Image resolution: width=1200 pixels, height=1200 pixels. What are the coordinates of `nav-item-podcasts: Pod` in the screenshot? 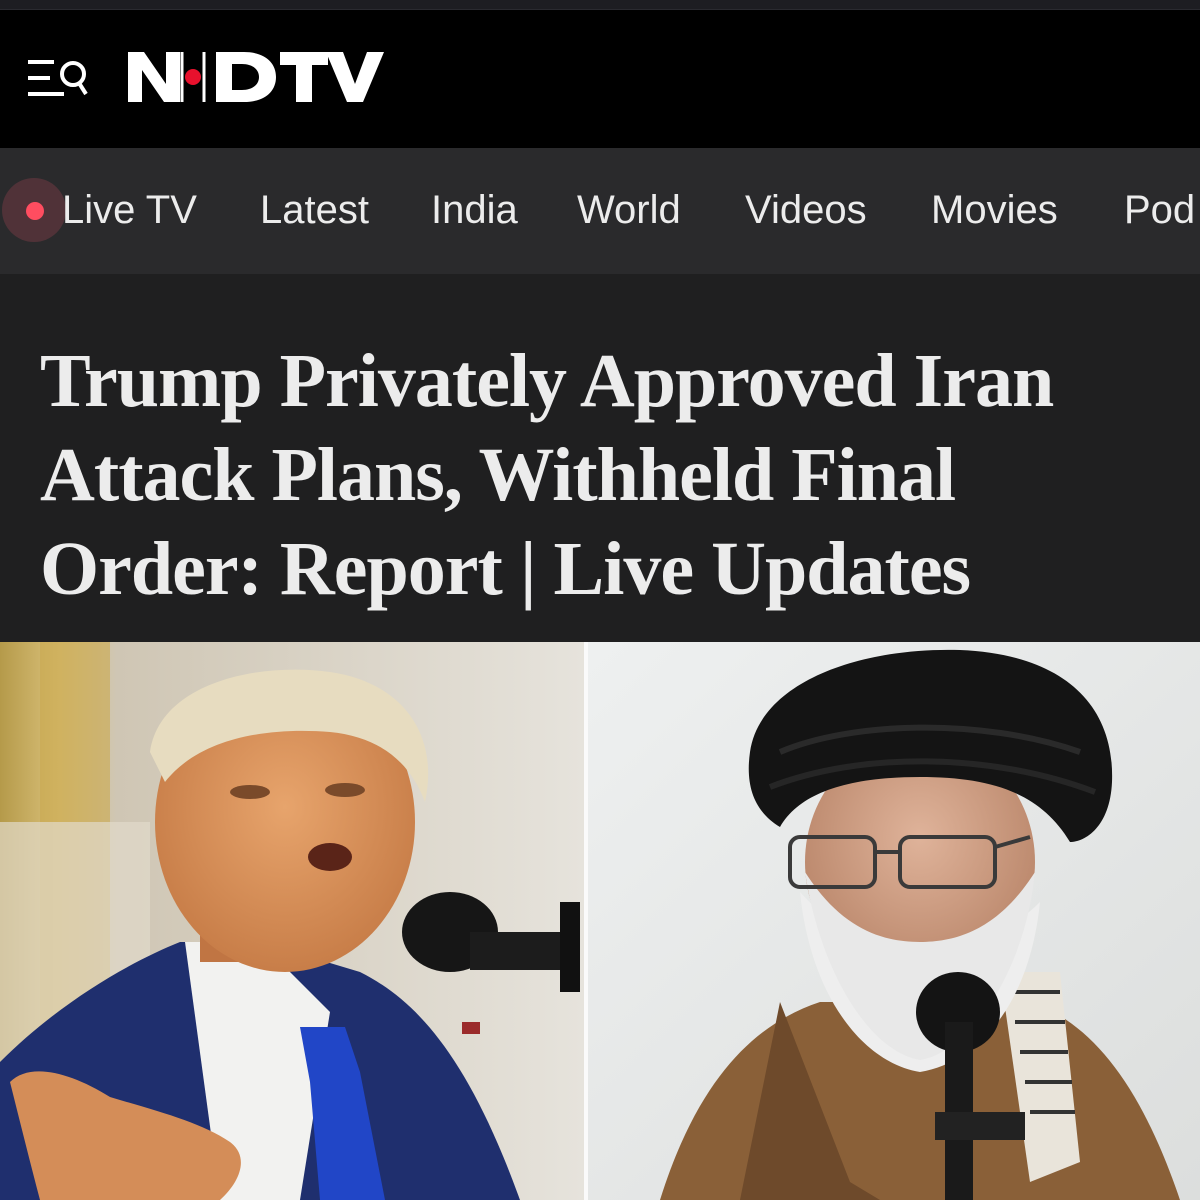 It's located at (1159, 211).